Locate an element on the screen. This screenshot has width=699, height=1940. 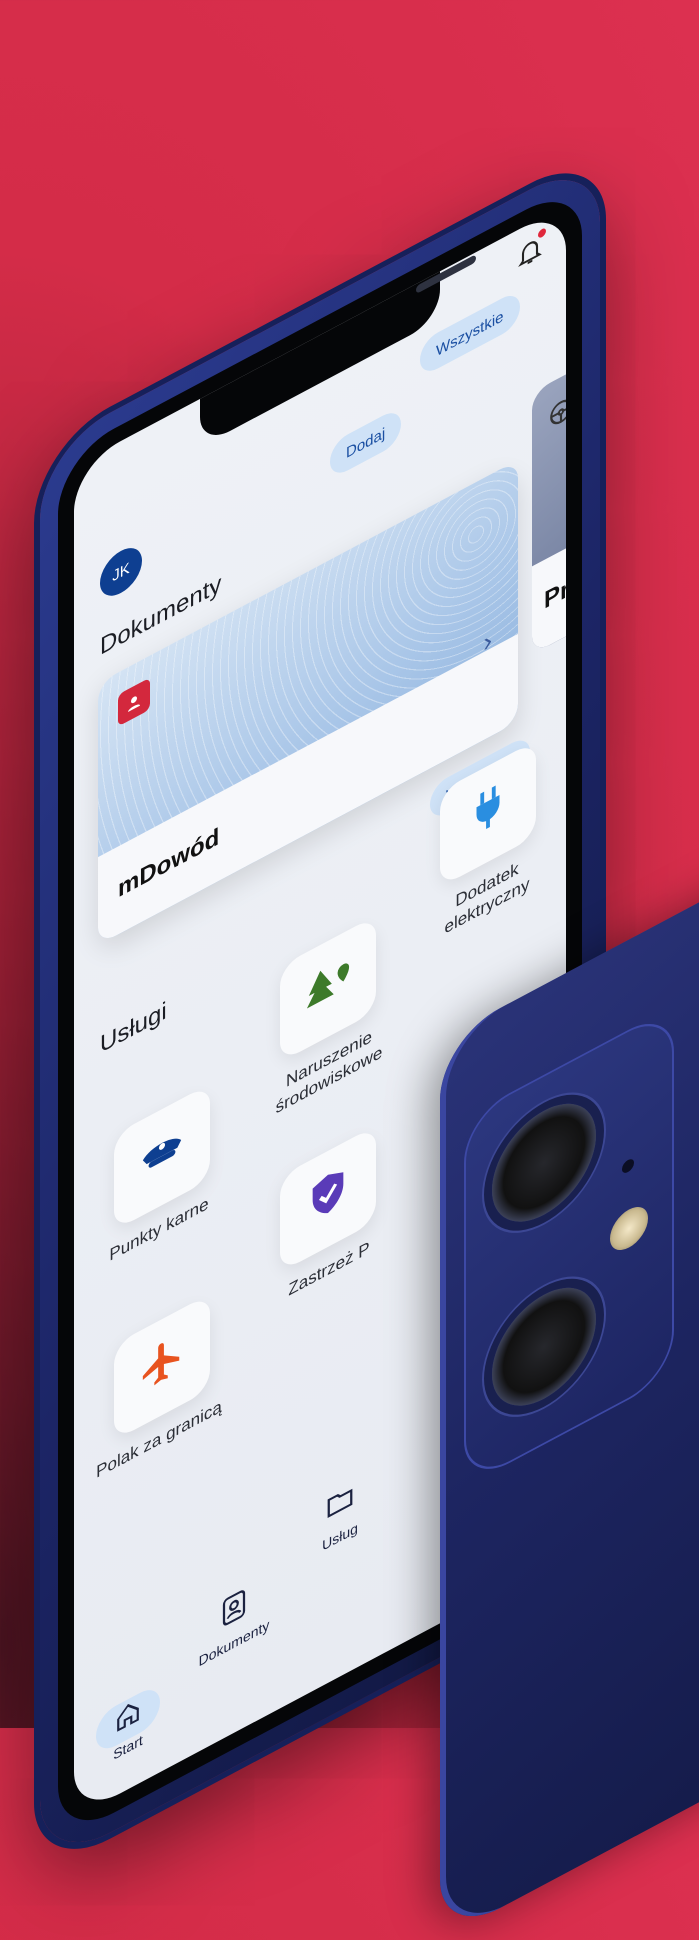
steering-wheel-icon is located at coordinates (557, 415).